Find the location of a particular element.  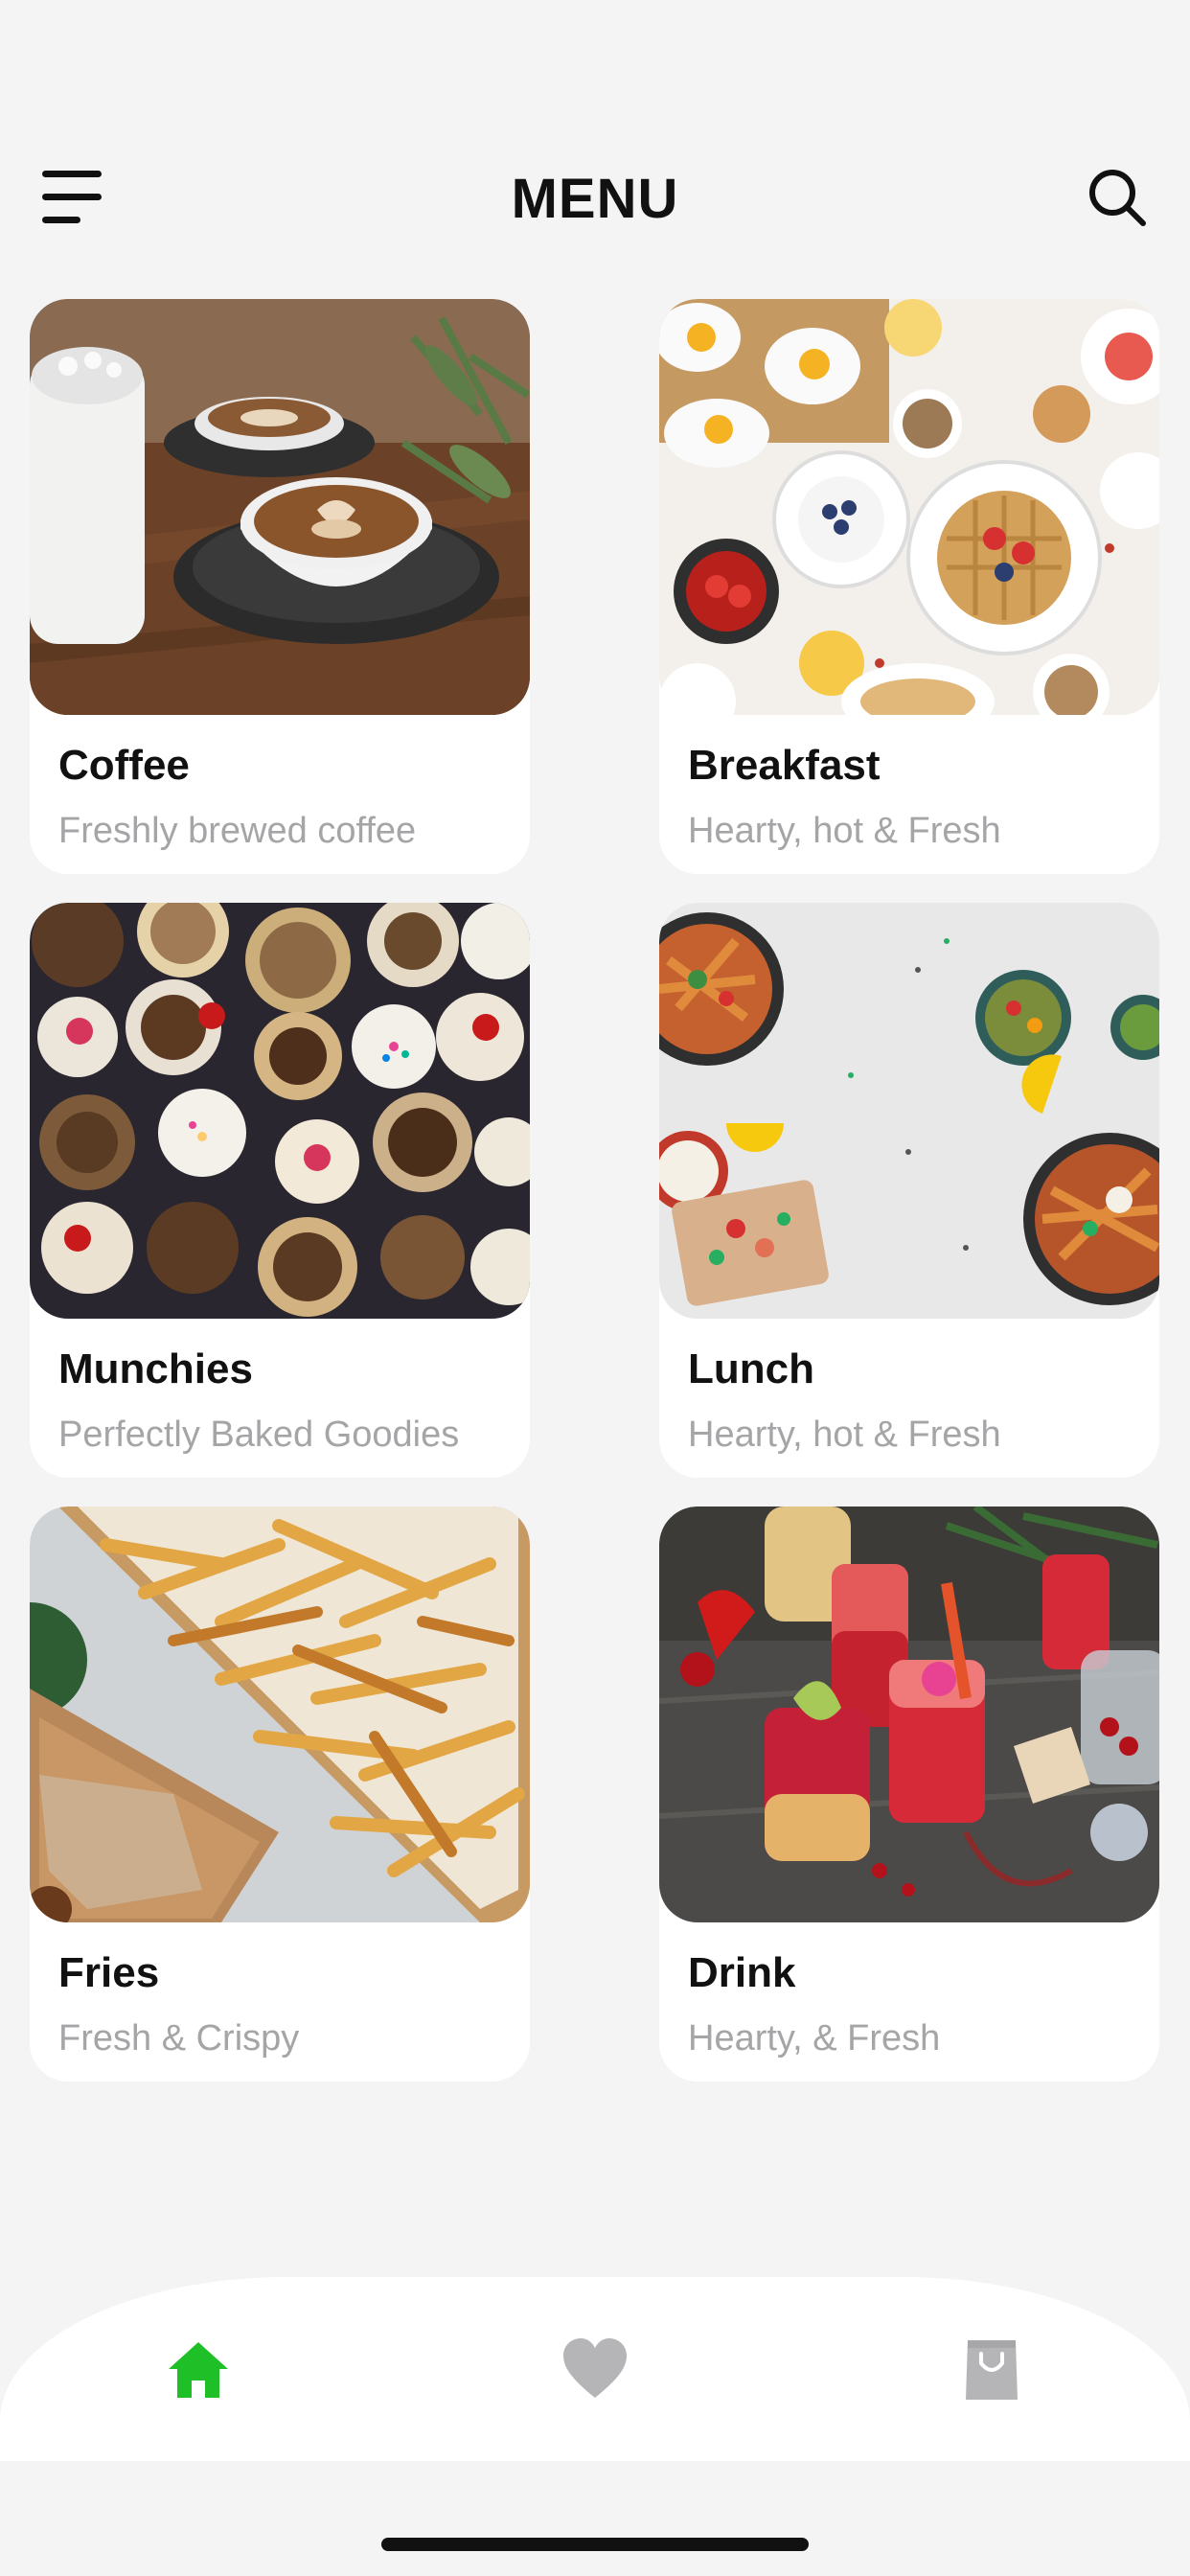

home-icon is located at coordinates (199, 2370).